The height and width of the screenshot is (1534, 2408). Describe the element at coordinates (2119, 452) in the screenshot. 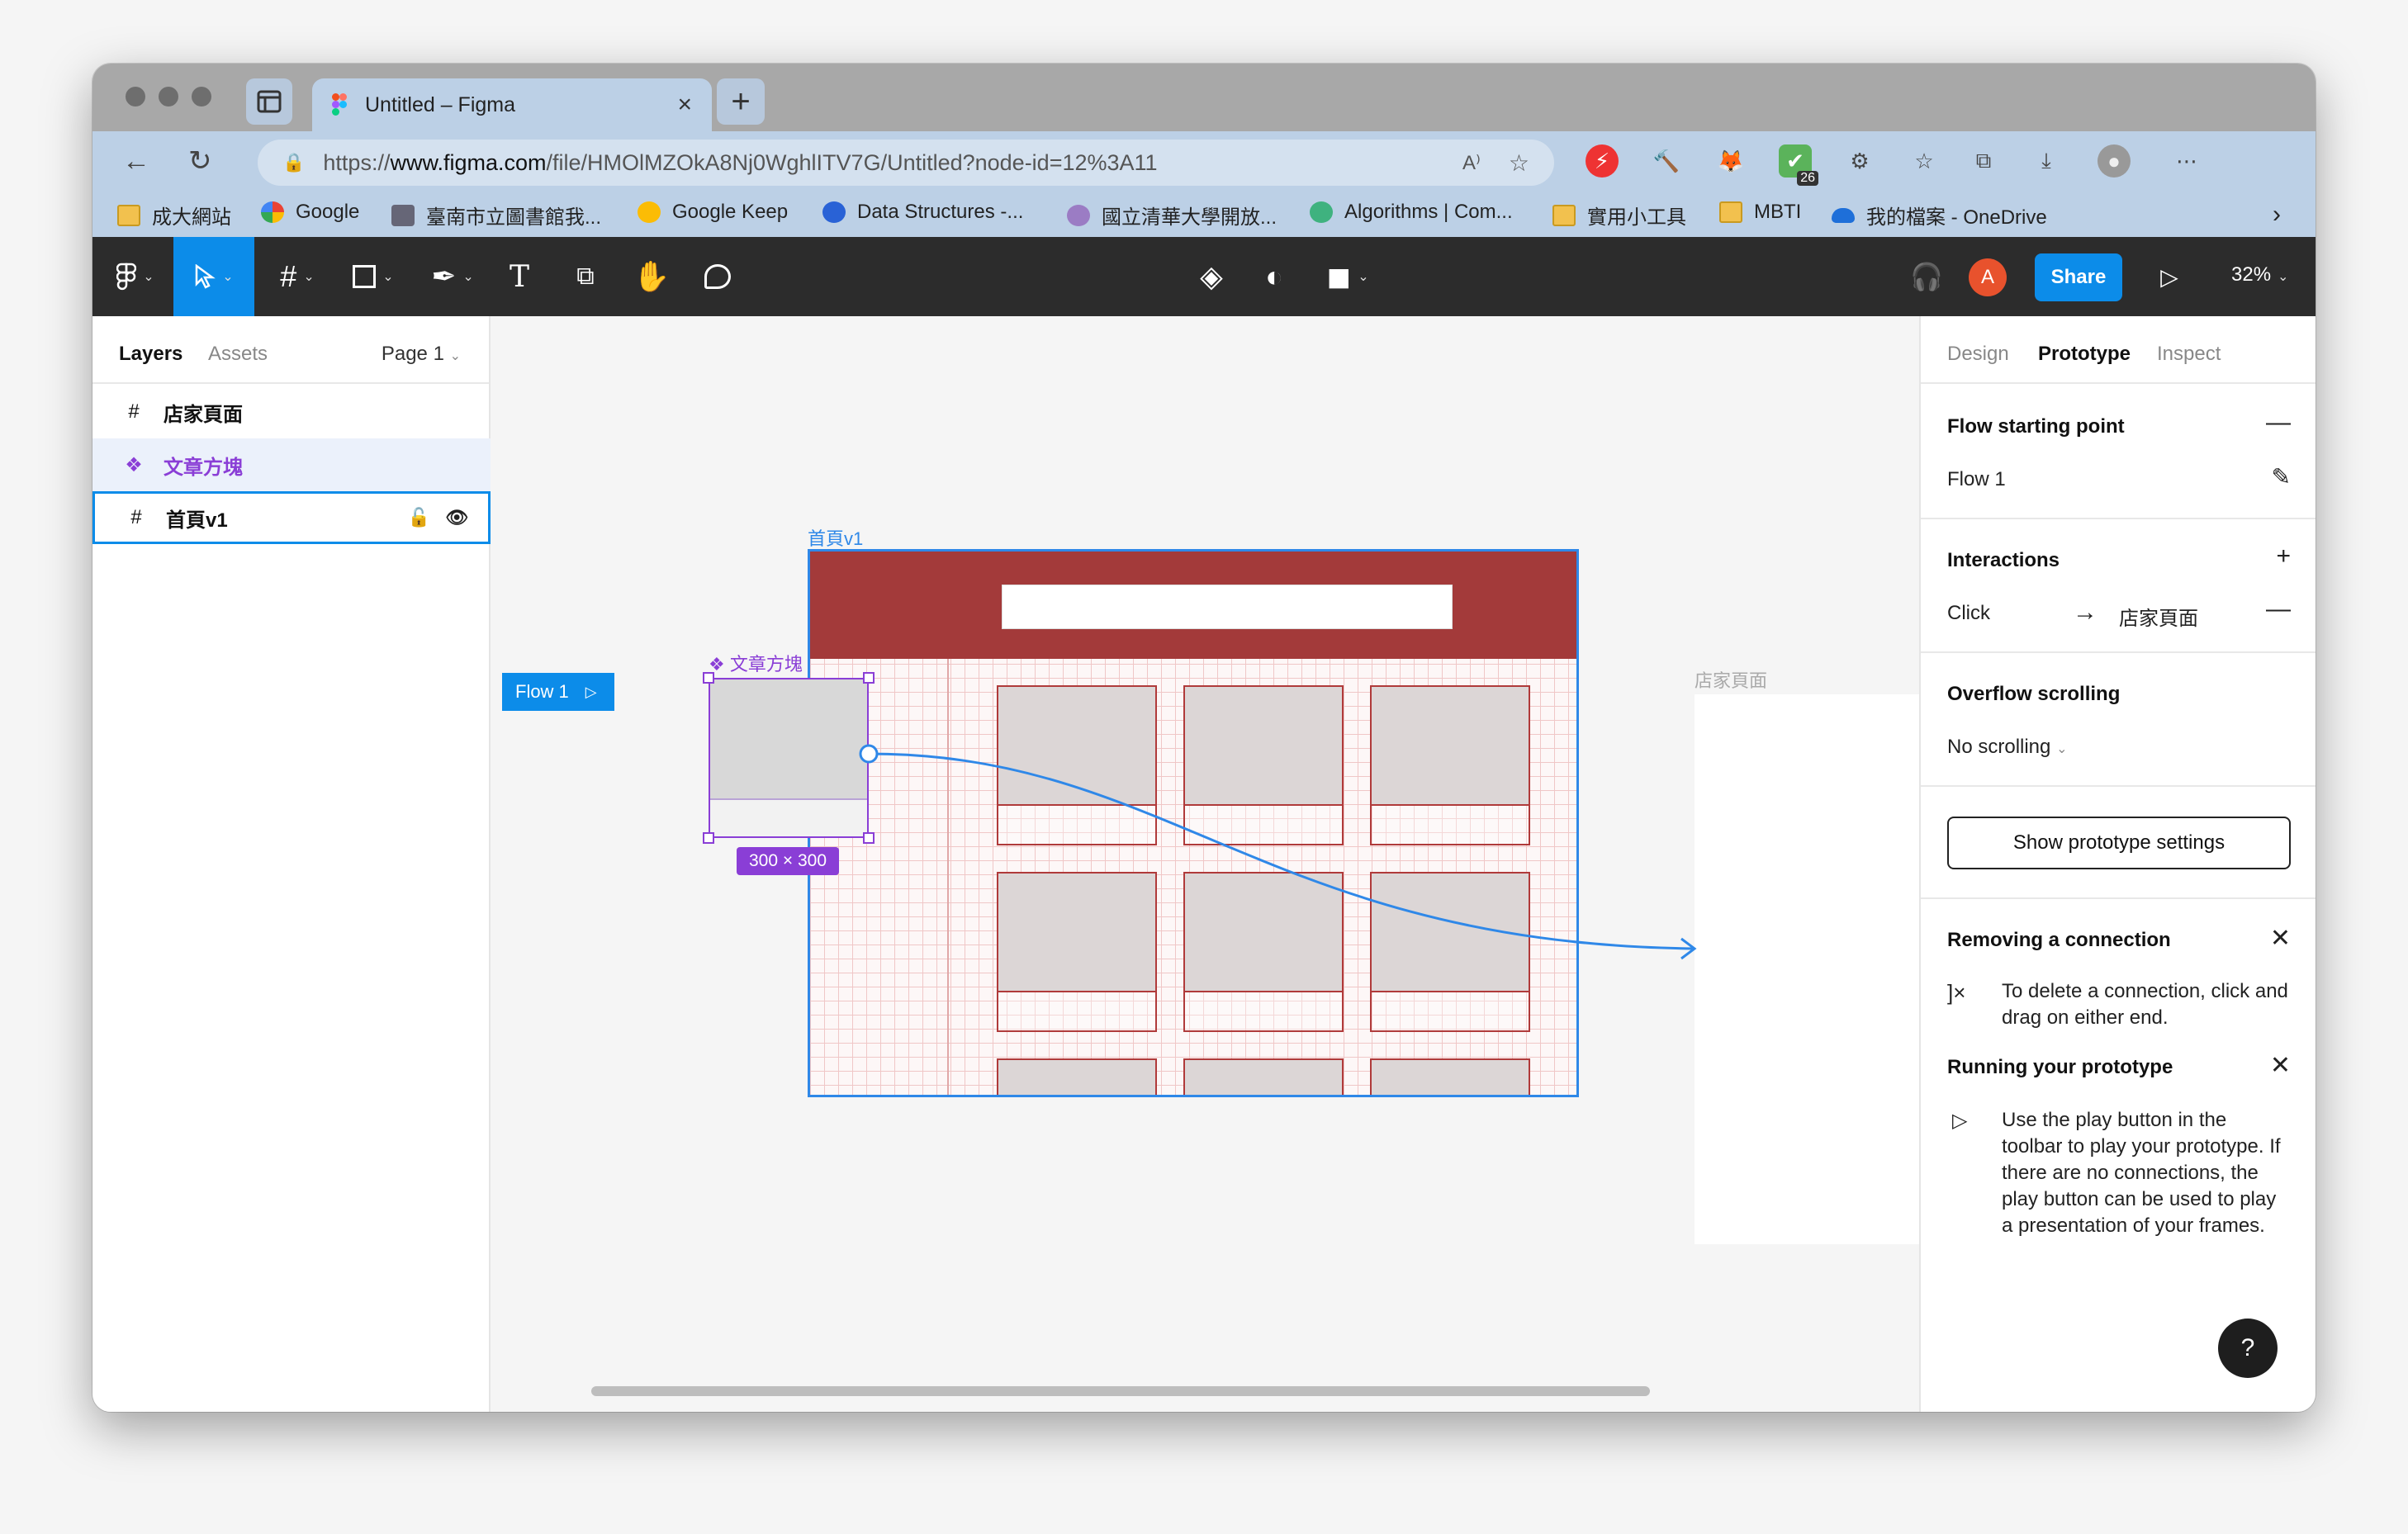

I see `flow-starting-point-section: Flow starting point — Flow 1 ✎` at that location.